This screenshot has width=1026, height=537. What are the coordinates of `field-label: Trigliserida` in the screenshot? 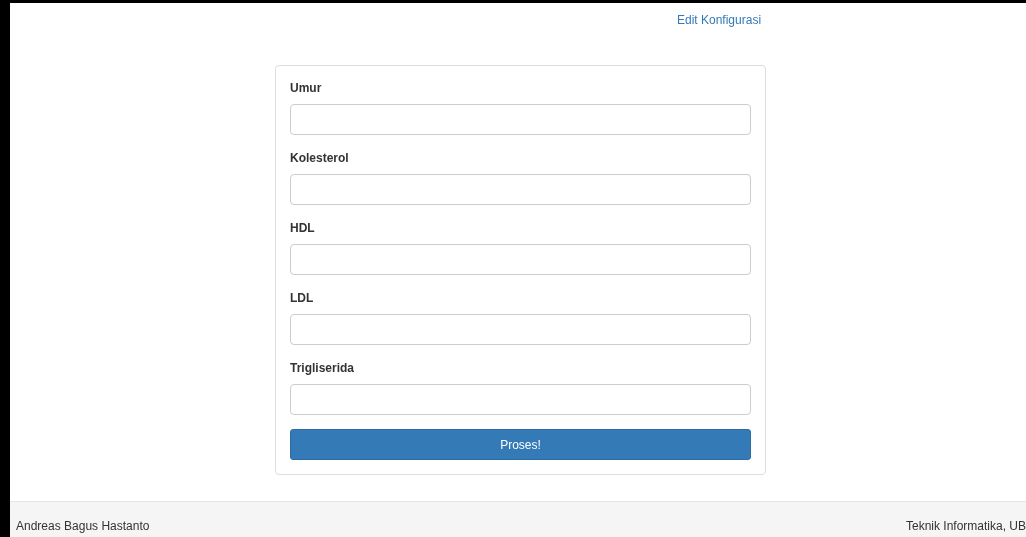 It's located at (323, 368).